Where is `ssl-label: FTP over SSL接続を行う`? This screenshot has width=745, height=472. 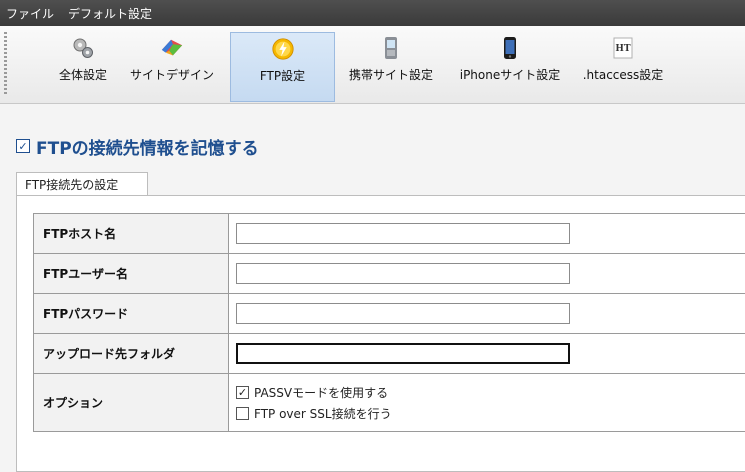 ssl-label: FTP over SSL接続を行う is located at coordinates (323, 413).